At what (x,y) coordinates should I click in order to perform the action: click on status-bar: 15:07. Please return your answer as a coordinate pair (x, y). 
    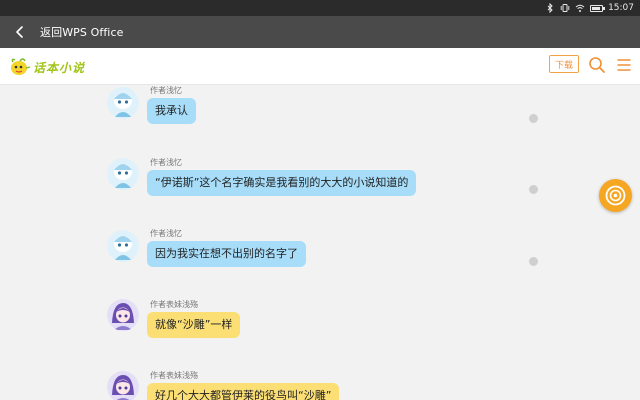
    Looking at the image, I should click on (320, 8).